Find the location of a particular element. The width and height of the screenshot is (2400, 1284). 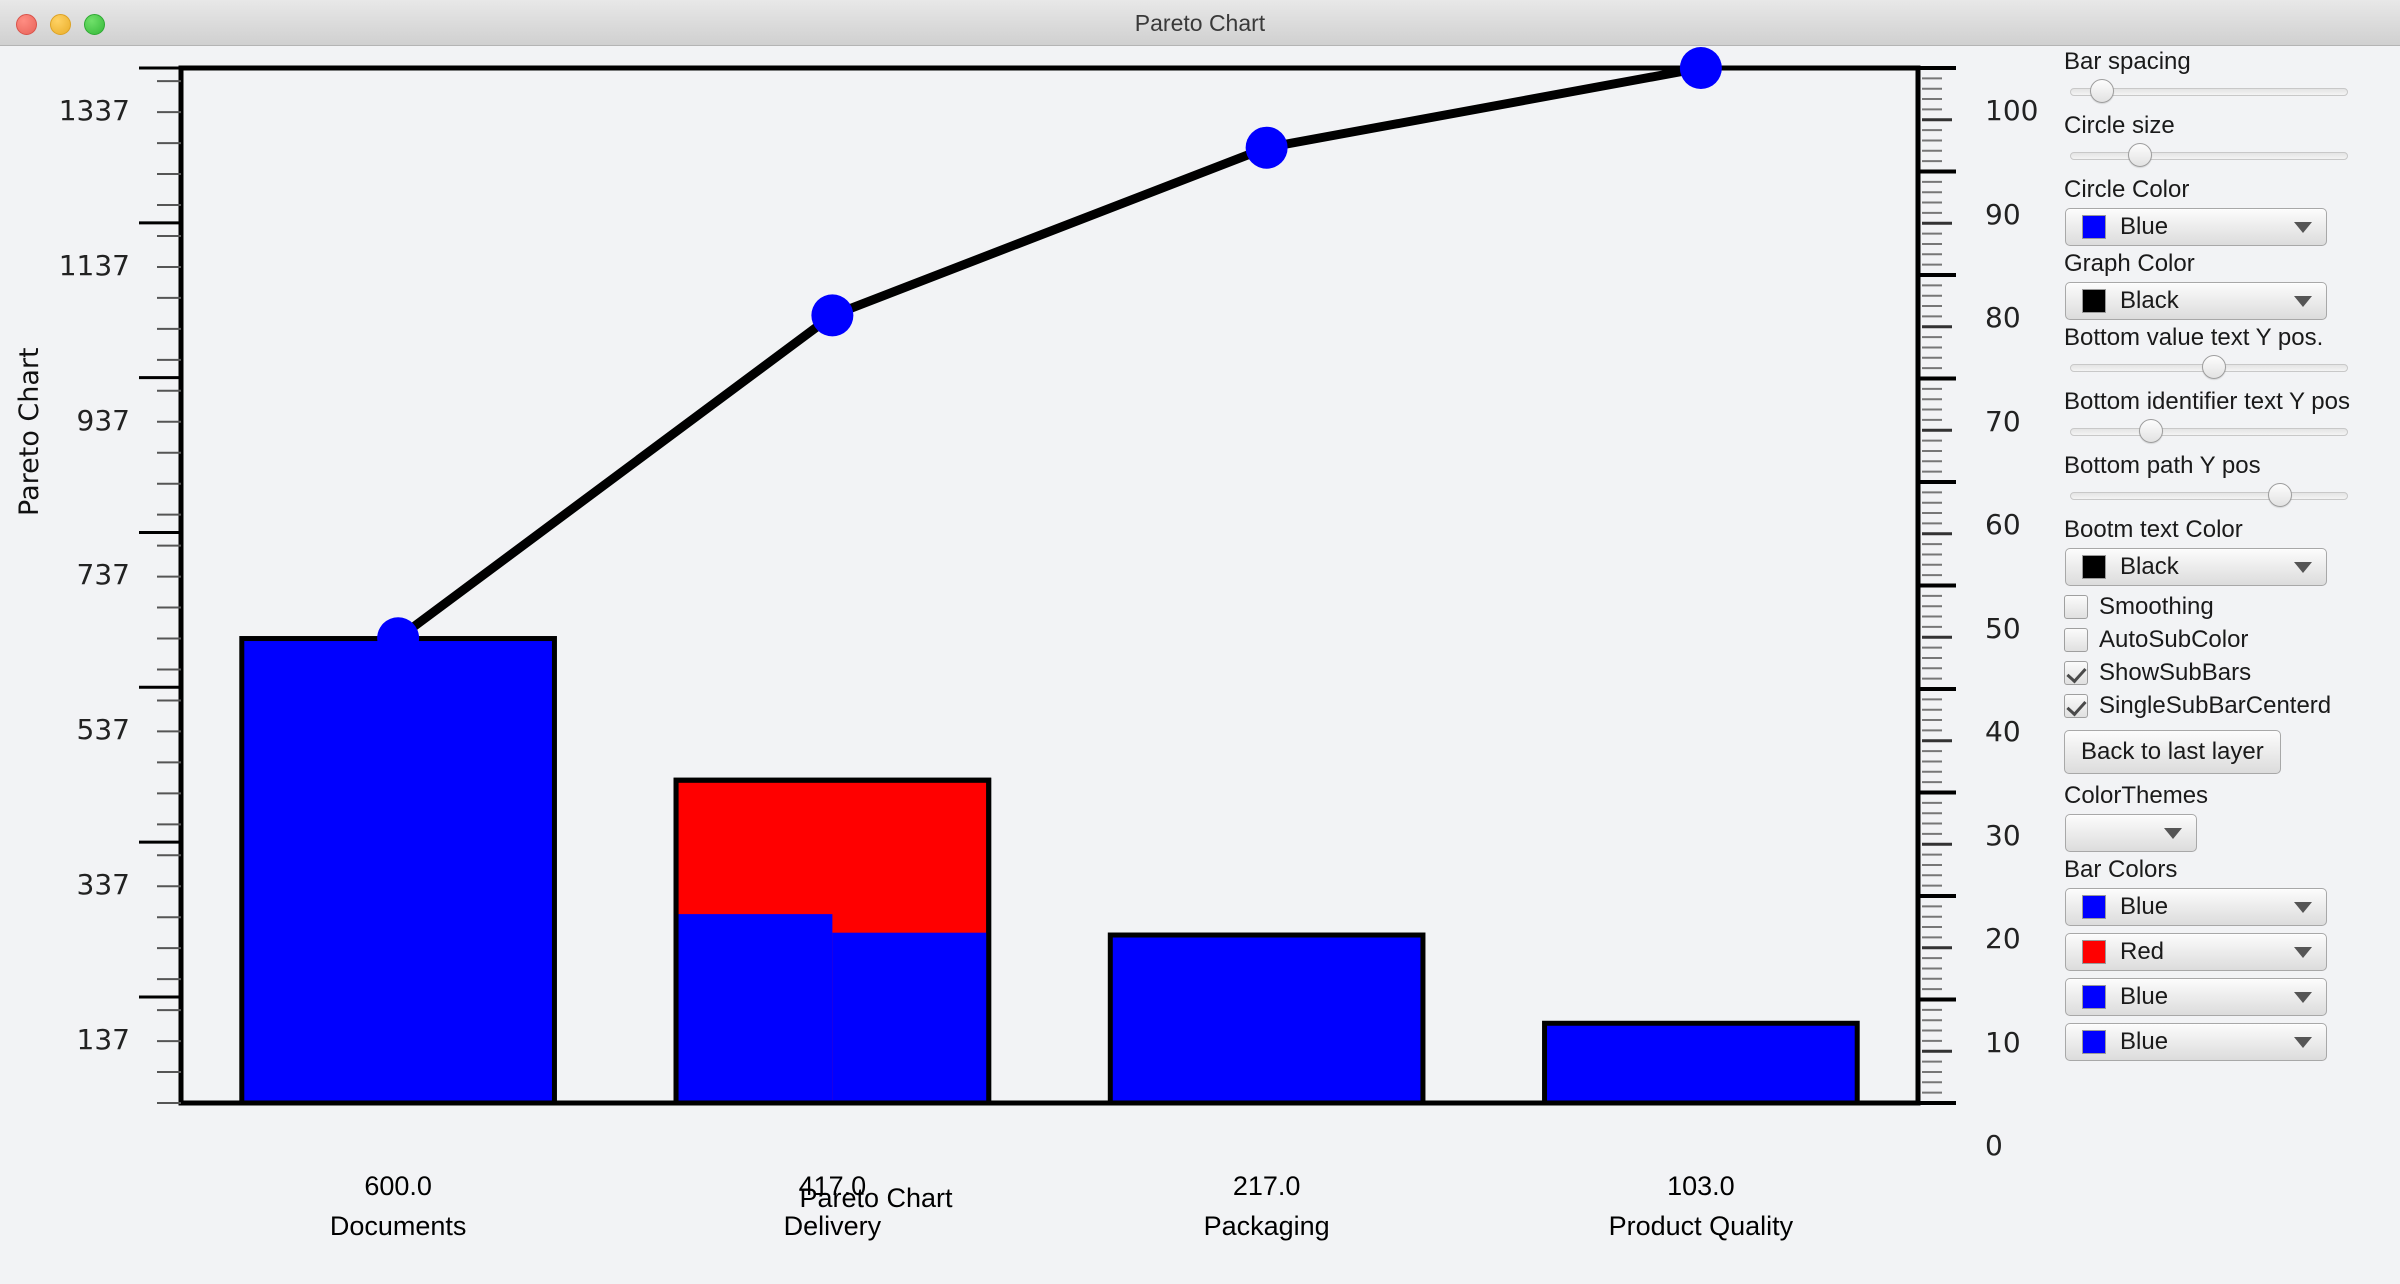

bar-color-value: Red is located at coordinates (2142, 951).